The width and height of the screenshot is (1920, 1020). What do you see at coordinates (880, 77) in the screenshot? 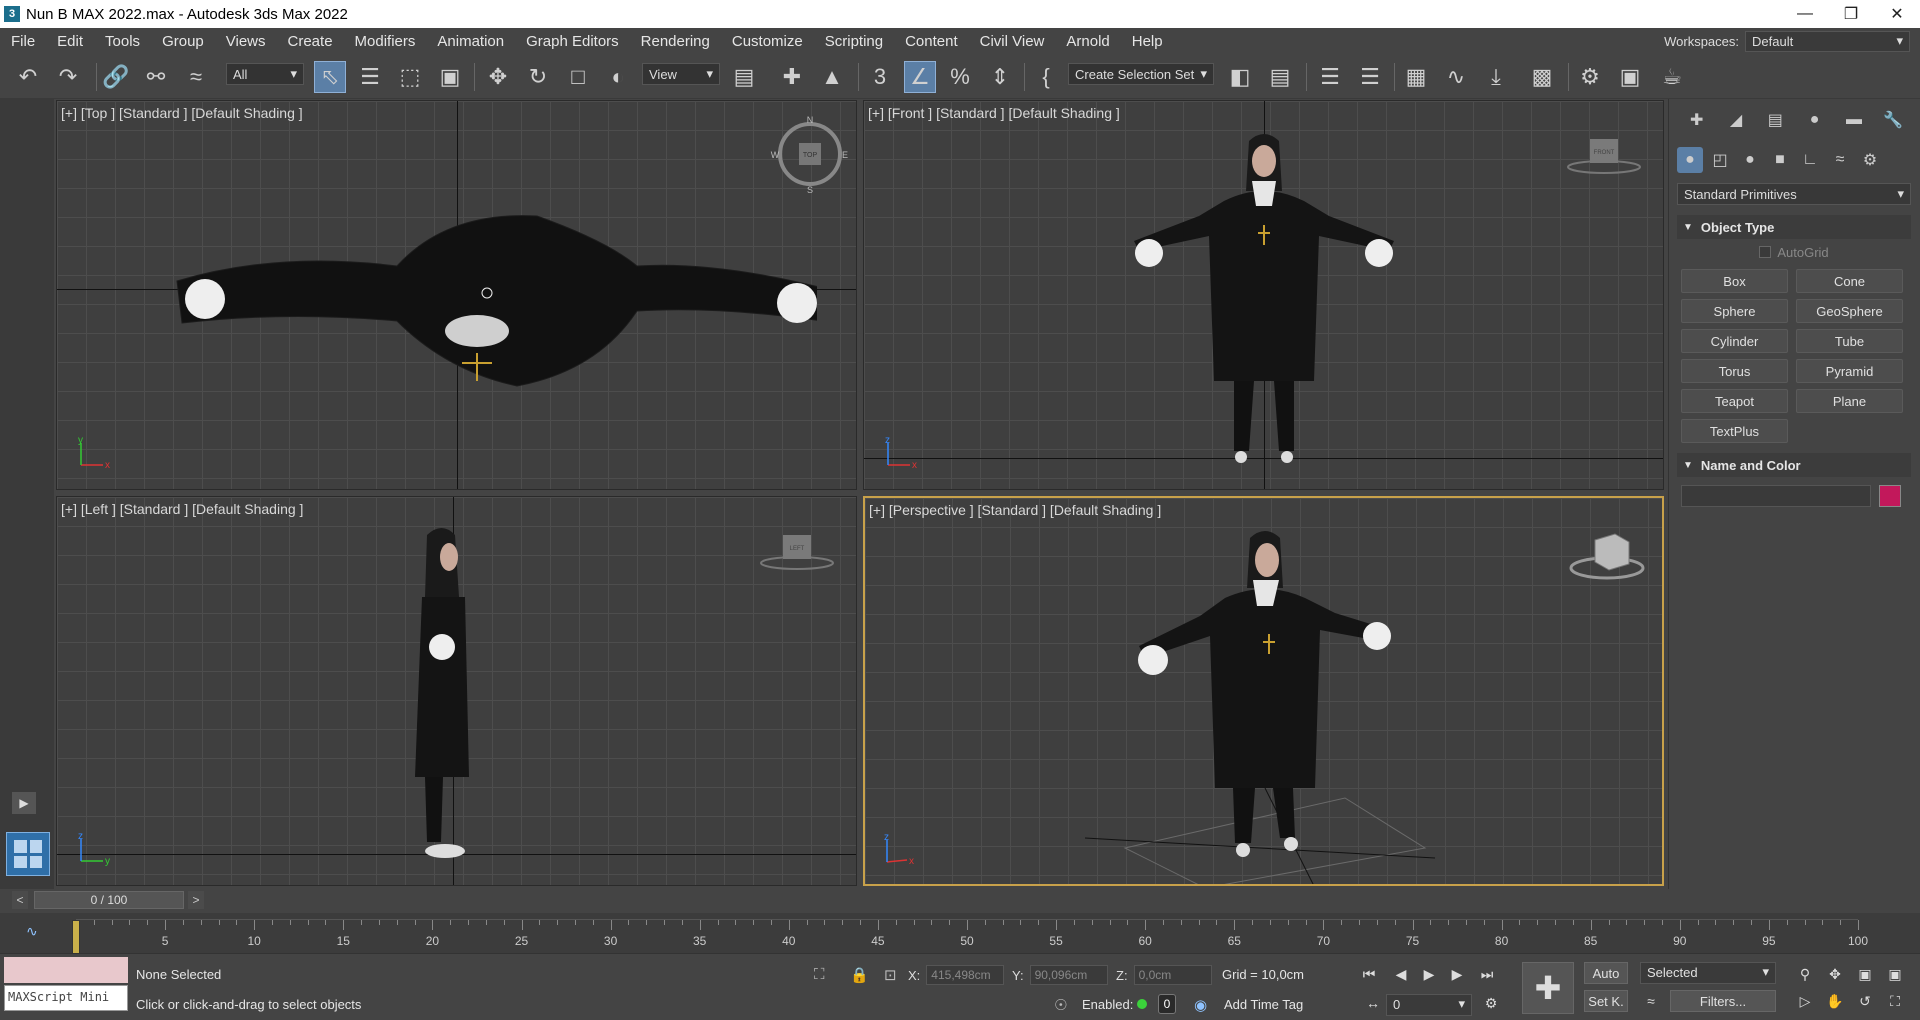
I see `snaps-toggle-icon: 3` at bounding box center [880, 77].